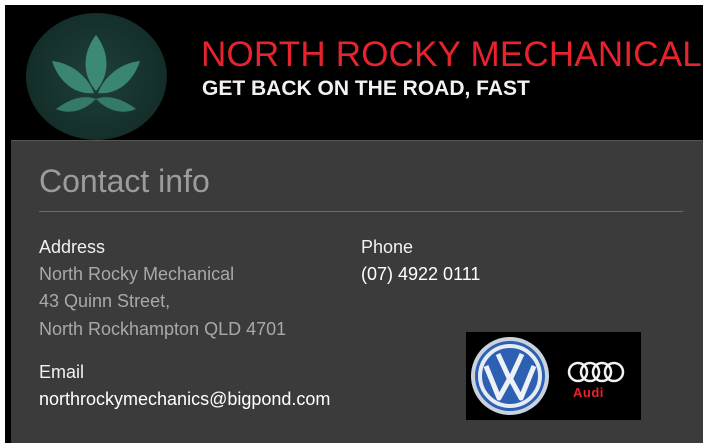 This screenshot has width=706, height=446. Describe the element at coordinates (387, 247) in the screenshot. I see `phone-label: Phone` at that location.